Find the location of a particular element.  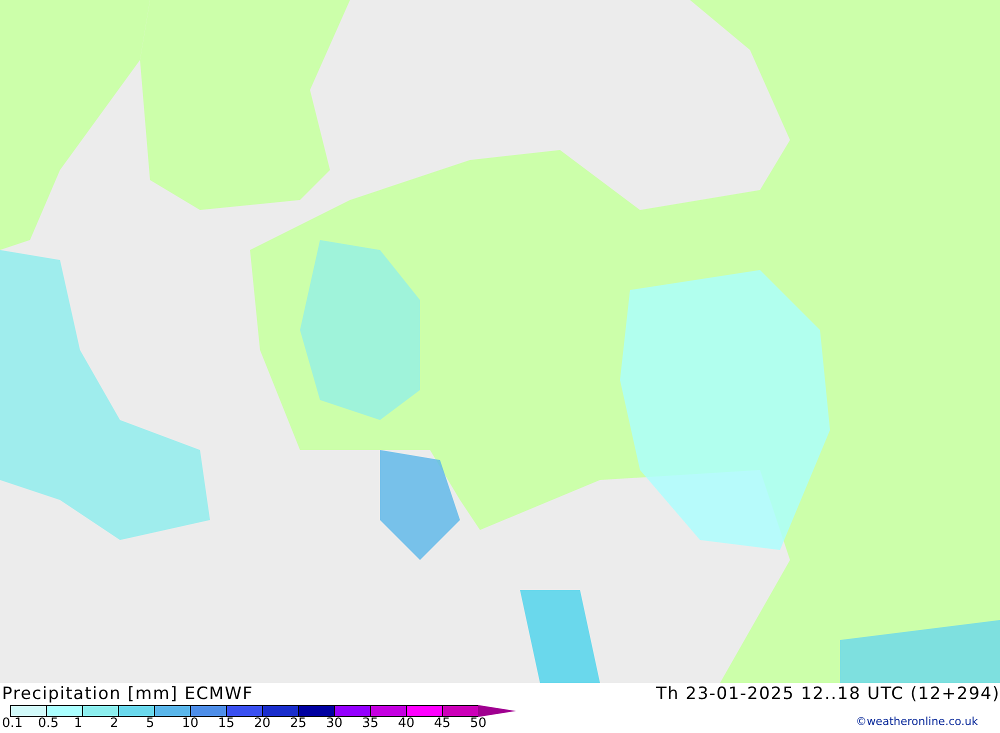

legend-label: 40 is located at coordinates (407, 724).